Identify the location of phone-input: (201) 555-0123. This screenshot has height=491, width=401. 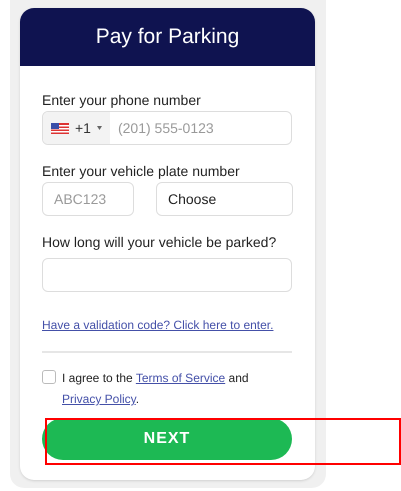
(200, 128).